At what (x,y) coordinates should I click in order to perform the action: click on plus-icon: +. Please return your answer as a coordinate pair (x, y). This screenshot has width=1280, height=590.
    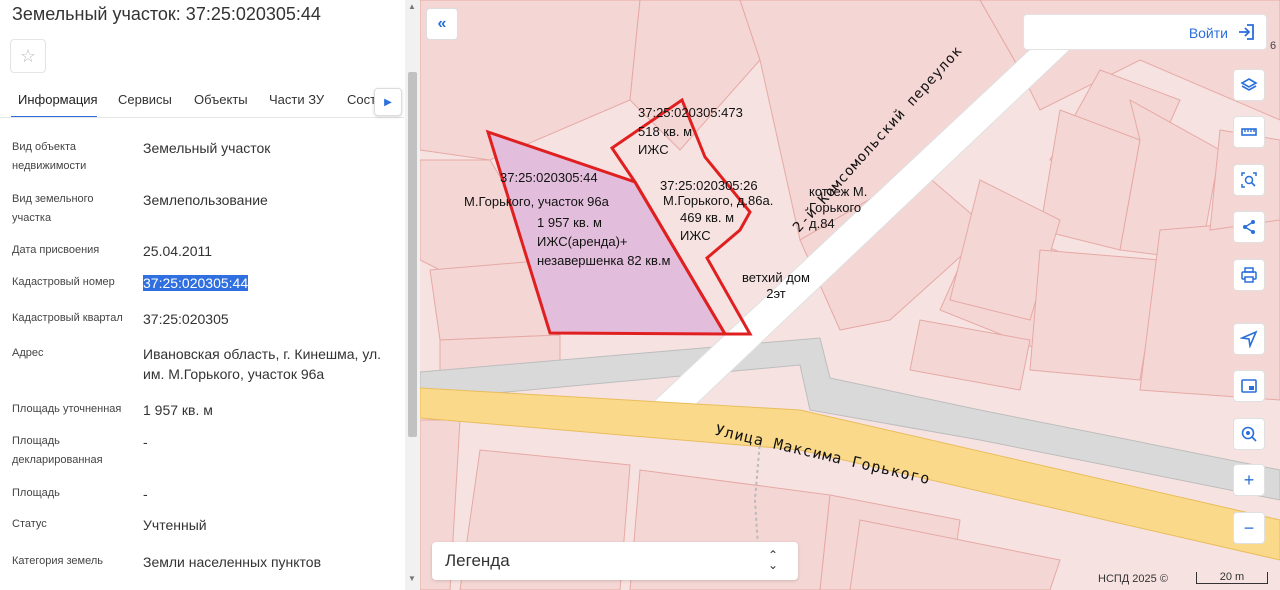
    Looking at the image, I should click on (1249, 479).